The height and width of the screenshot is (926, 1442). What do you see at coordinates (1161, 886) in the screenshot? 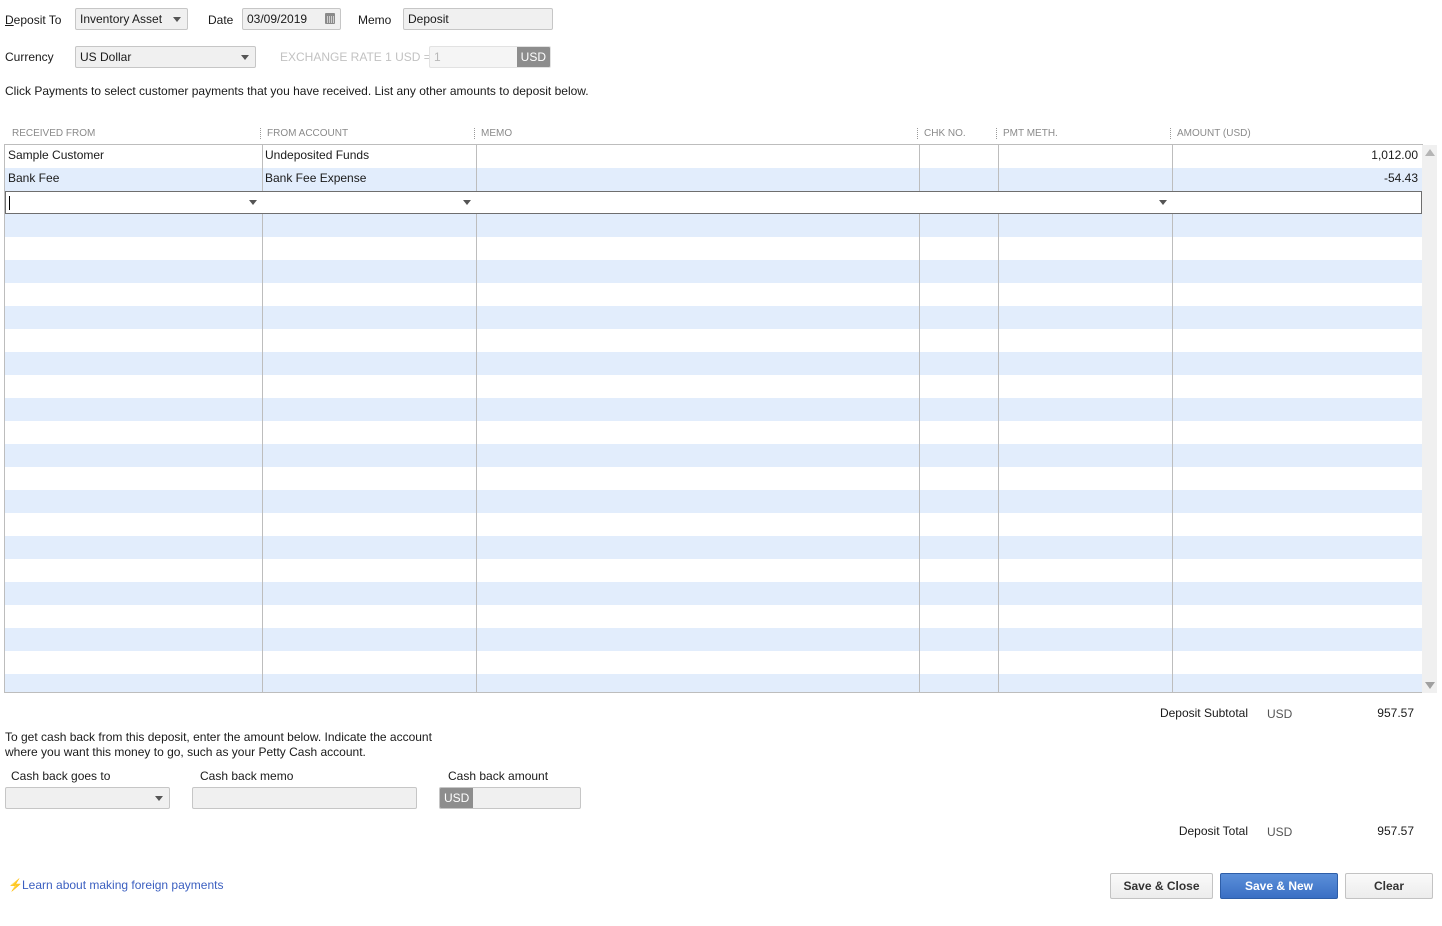
I see `save-close-button: Save & Close` at bounding box center [1161, 886].